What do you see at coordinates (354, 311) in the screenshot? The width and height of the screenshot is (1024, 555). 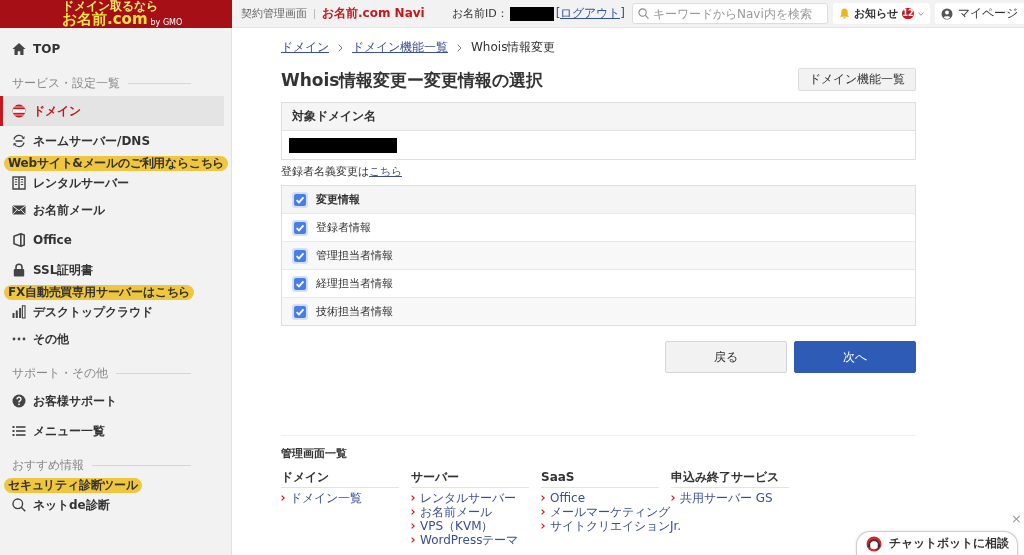 I see `option-label: 技術担当者情報` at bounding box center [354, 311].